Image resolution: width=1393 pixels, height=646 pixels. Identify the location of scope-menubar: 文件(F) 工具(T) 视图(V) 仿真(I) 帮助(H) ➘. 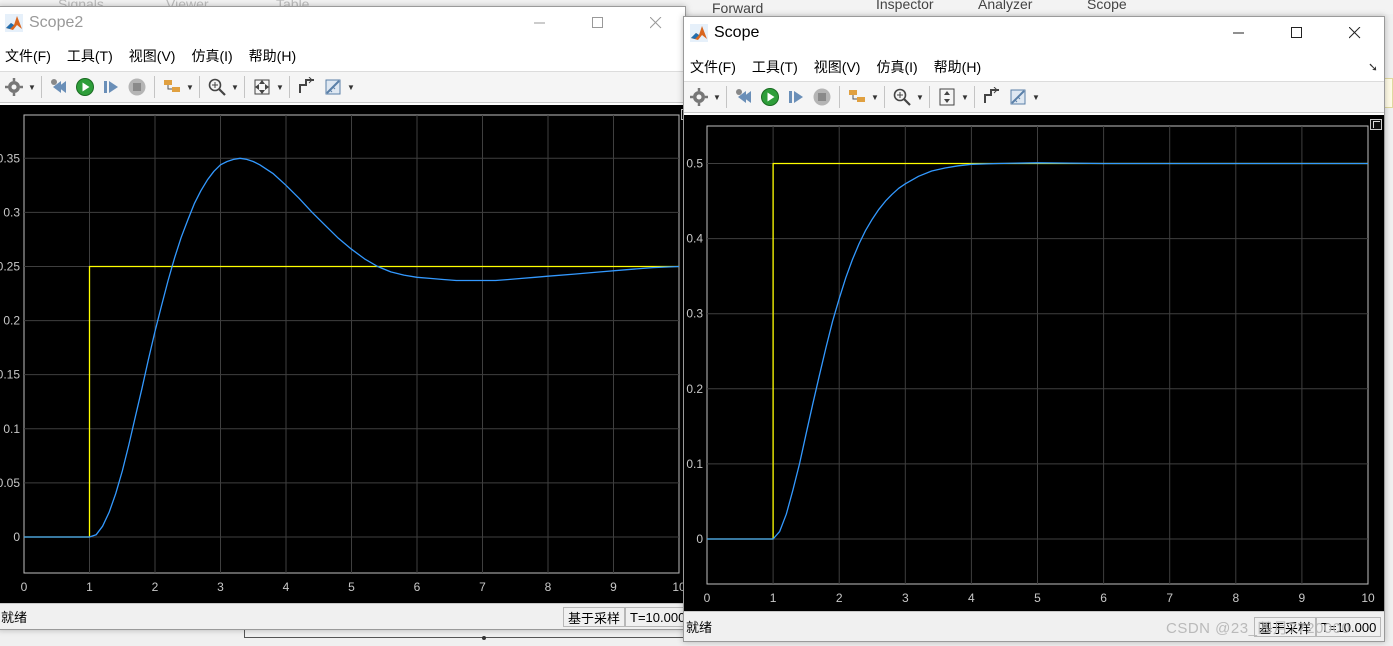
(1034, 67).